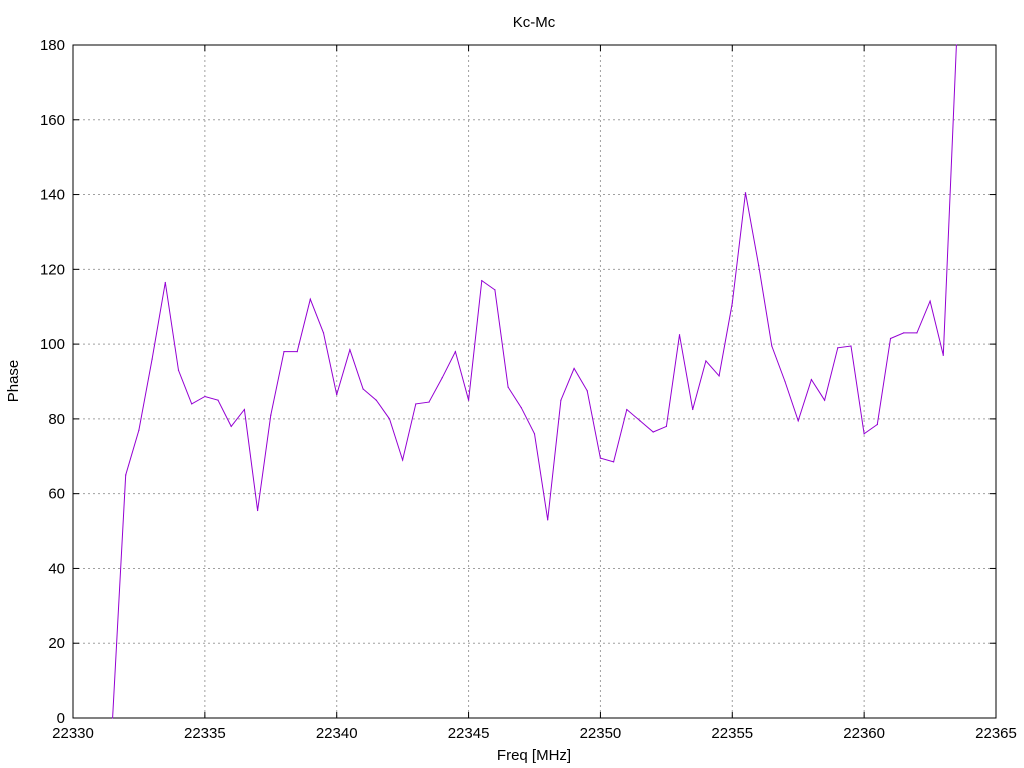 The height and width of the screenshot is (768, 1024). Describe the element at coordinates (996, 733) in the screenshot. I see `x-tick-label: 22365` at that location.